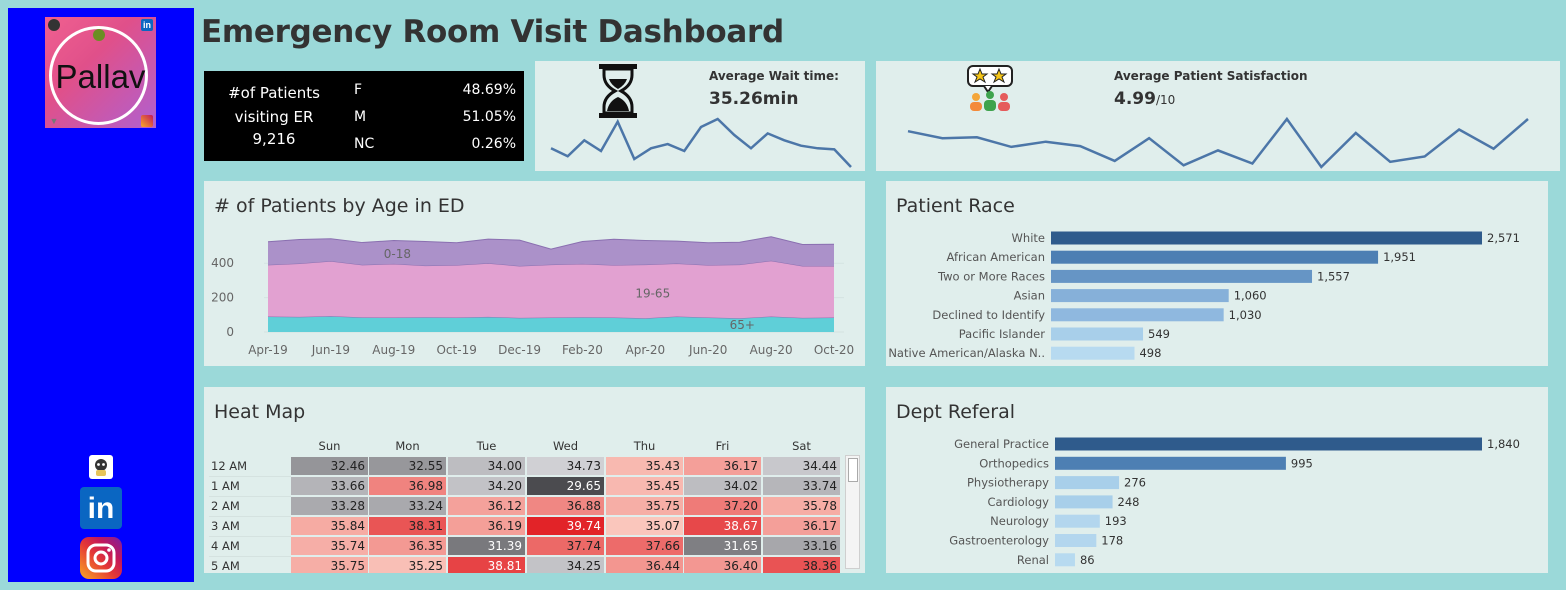 The height and width of the screenshot is (590, 1566). What do you see at coordinates (1019, 502) in the screenshot?
I see `dept-category-label: Cardiology` at bounding box center [1019, 502].